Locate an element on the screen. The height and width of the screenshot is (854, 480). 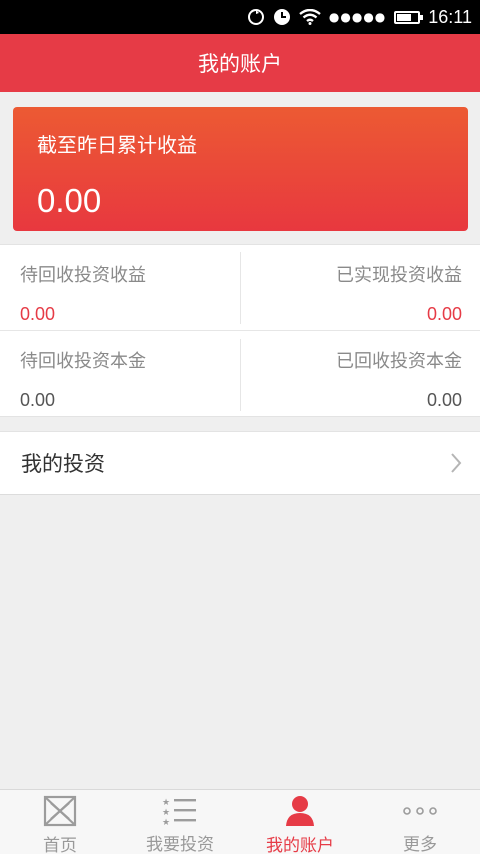
recovered-principal-label: 已回收投资本金 is located at coordinates (399, 361).